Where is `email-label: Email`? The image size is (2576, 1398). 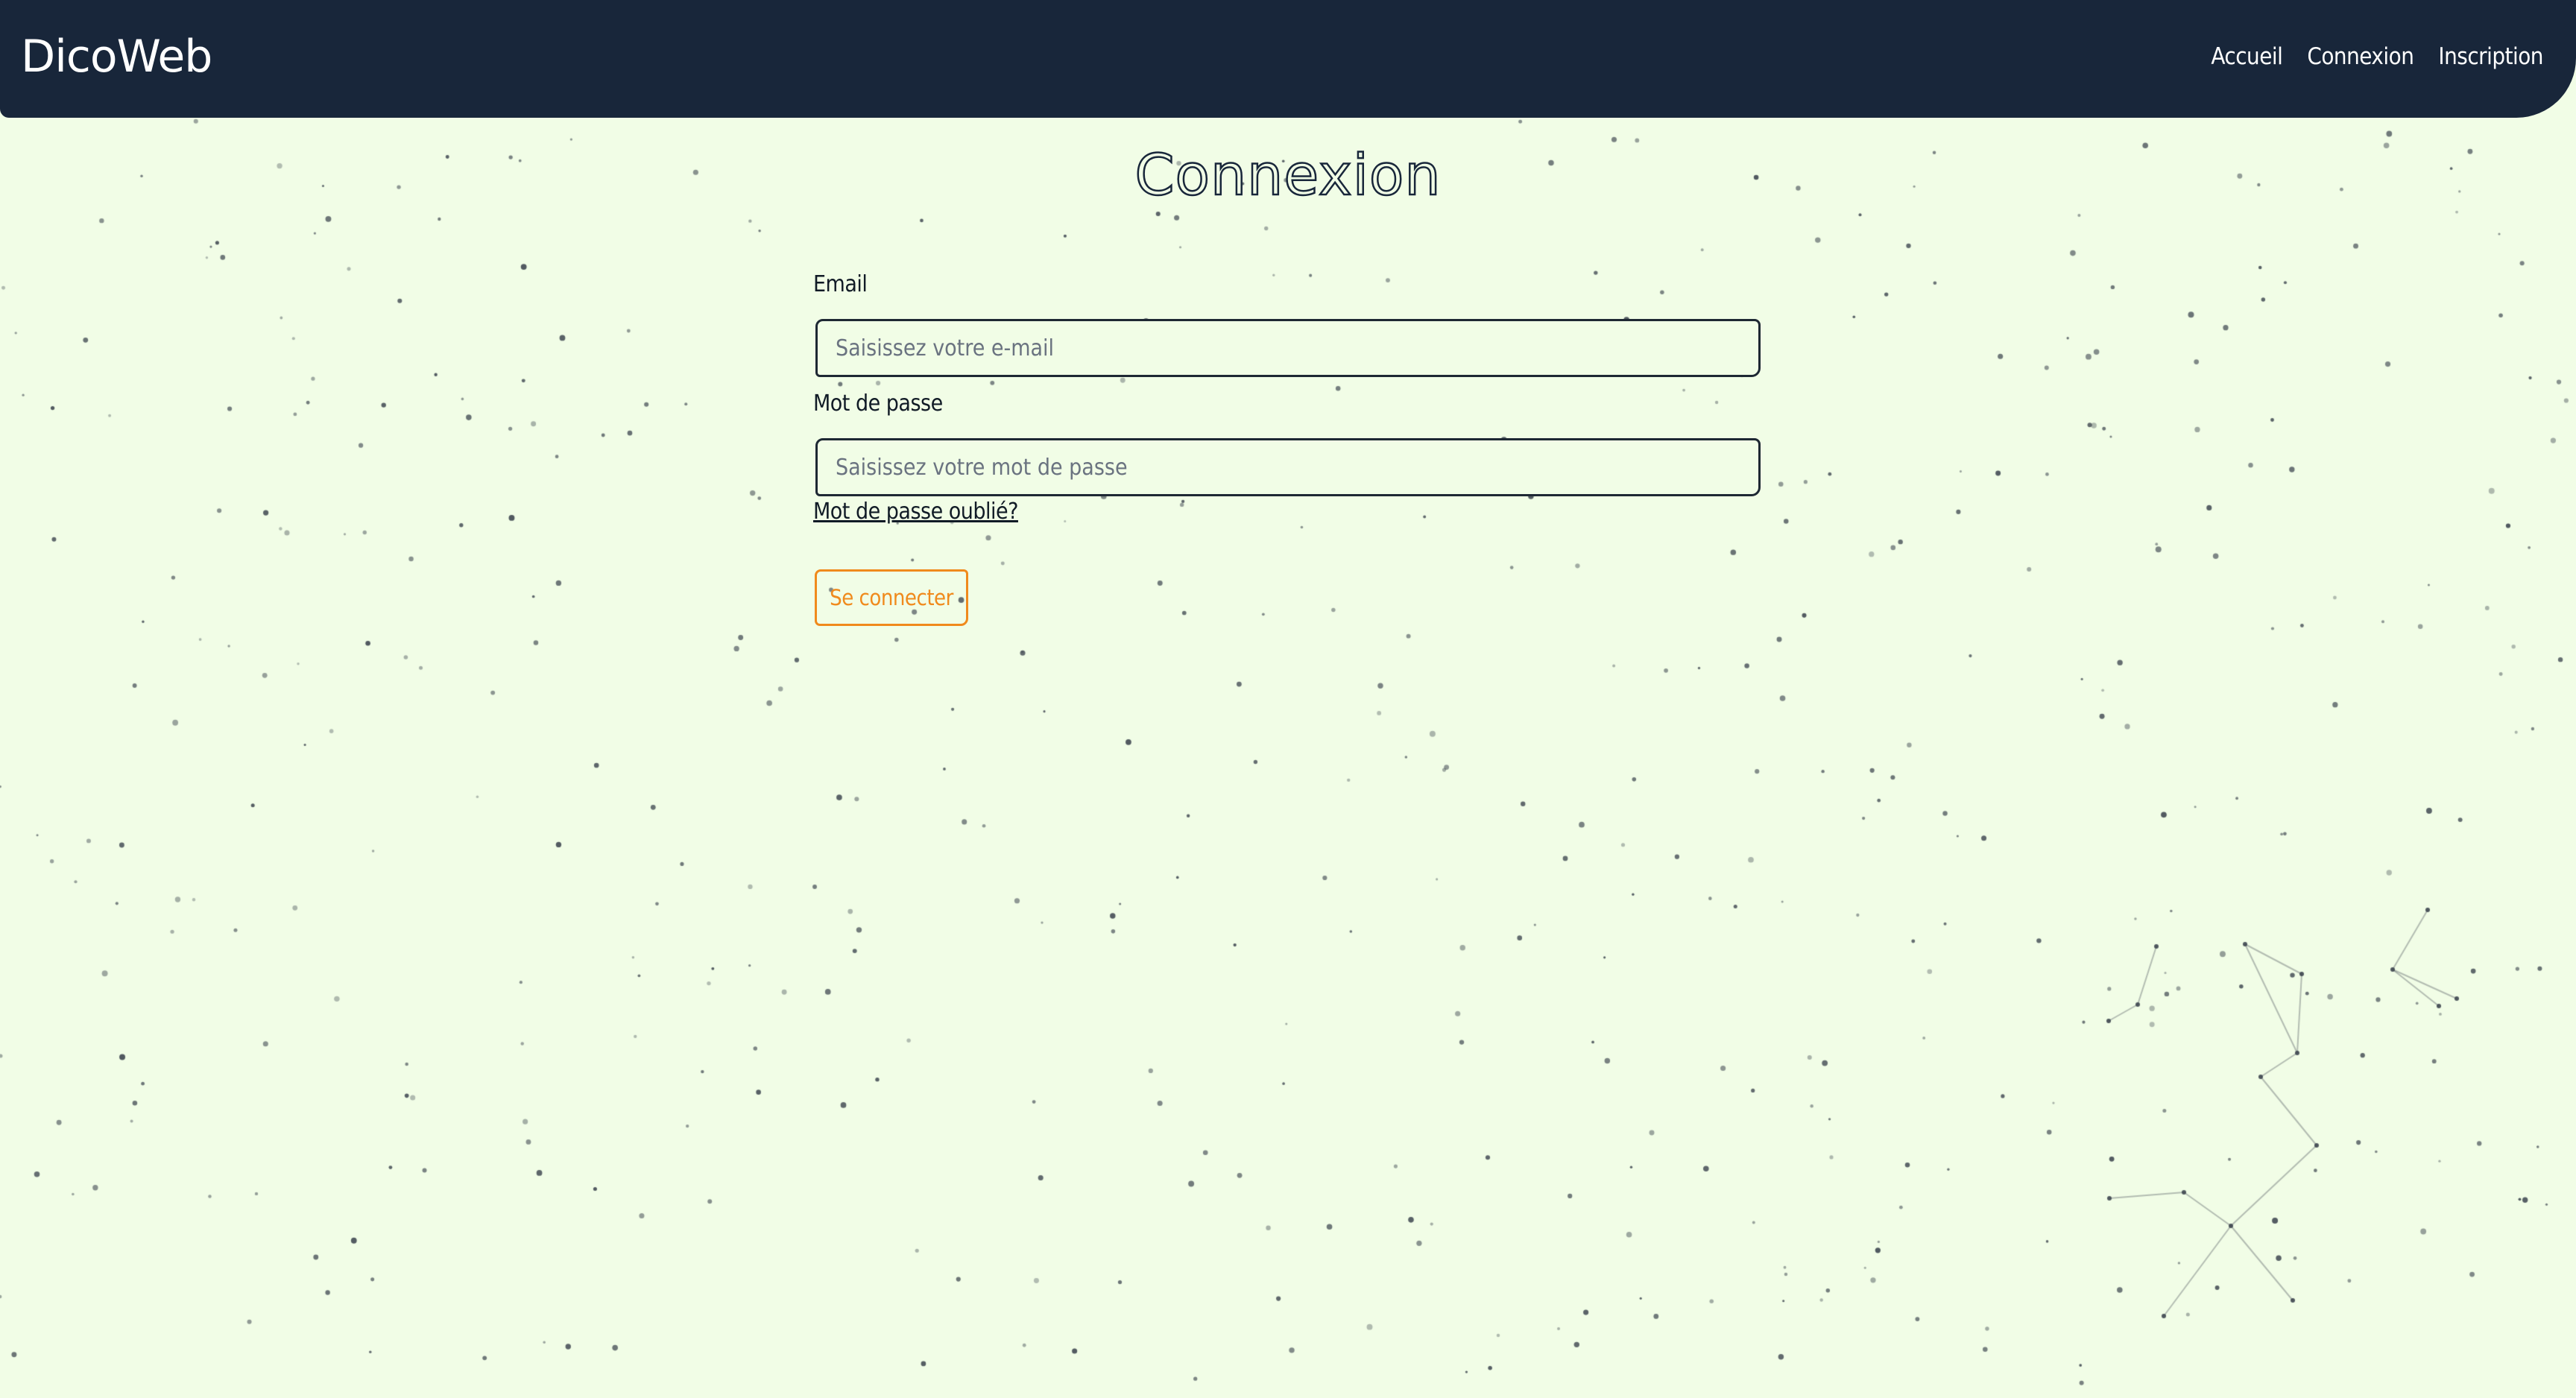 email-label: Email is located at coordinates (841, 284).